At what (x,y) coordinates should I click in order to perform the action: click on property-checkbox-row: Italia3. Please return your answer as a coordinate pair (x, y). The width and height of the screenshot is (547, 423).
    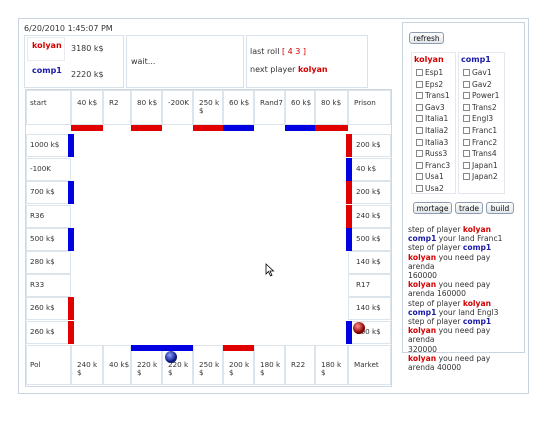
    Looking at the image, I should click on (432, 142).